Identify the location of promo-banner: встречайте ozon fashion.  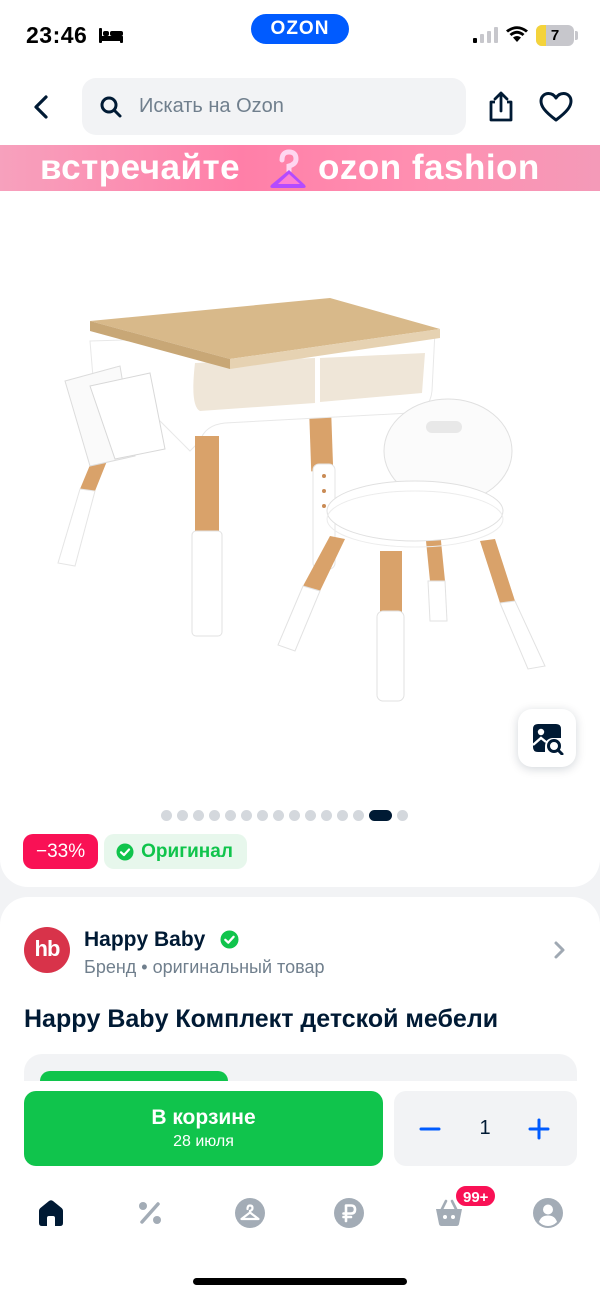
(300, 168).